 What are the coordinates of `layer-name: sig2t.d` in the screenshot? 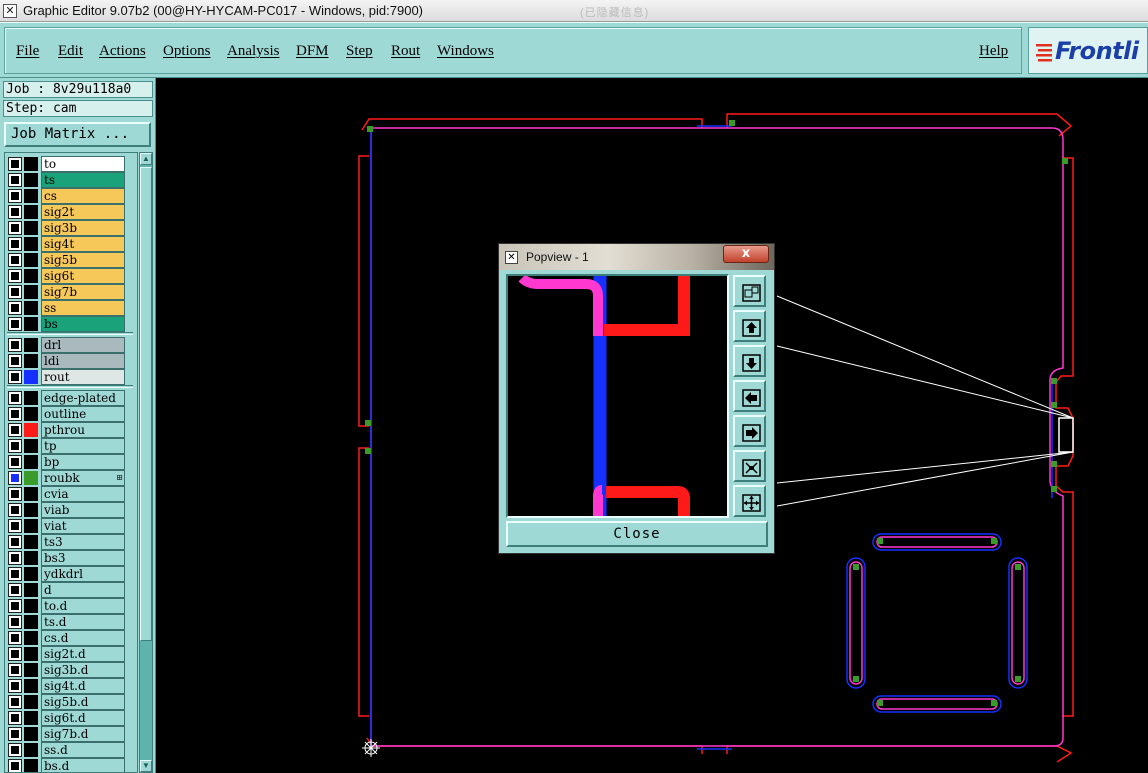 It's located at (83, 654).